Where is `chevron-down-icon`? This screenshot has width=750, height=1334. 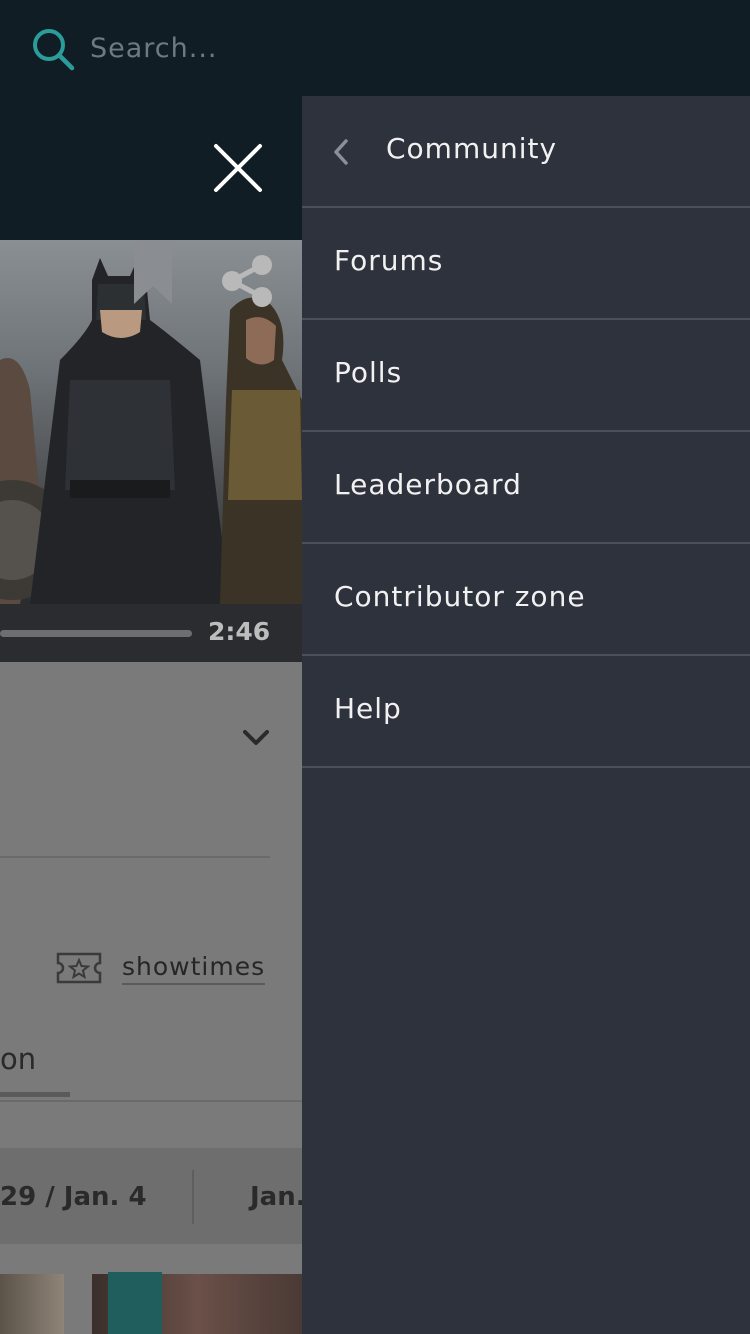 chevron-down-icon is located at coordinates (256, 738).